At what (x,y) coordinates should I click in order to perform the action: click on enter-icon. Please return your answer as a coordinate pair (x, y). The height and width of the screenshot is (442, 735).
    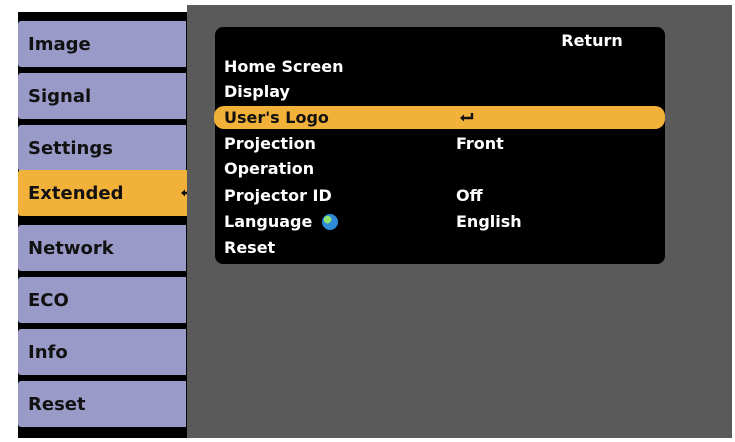
    Looking at the image, I should click on (466, 118).